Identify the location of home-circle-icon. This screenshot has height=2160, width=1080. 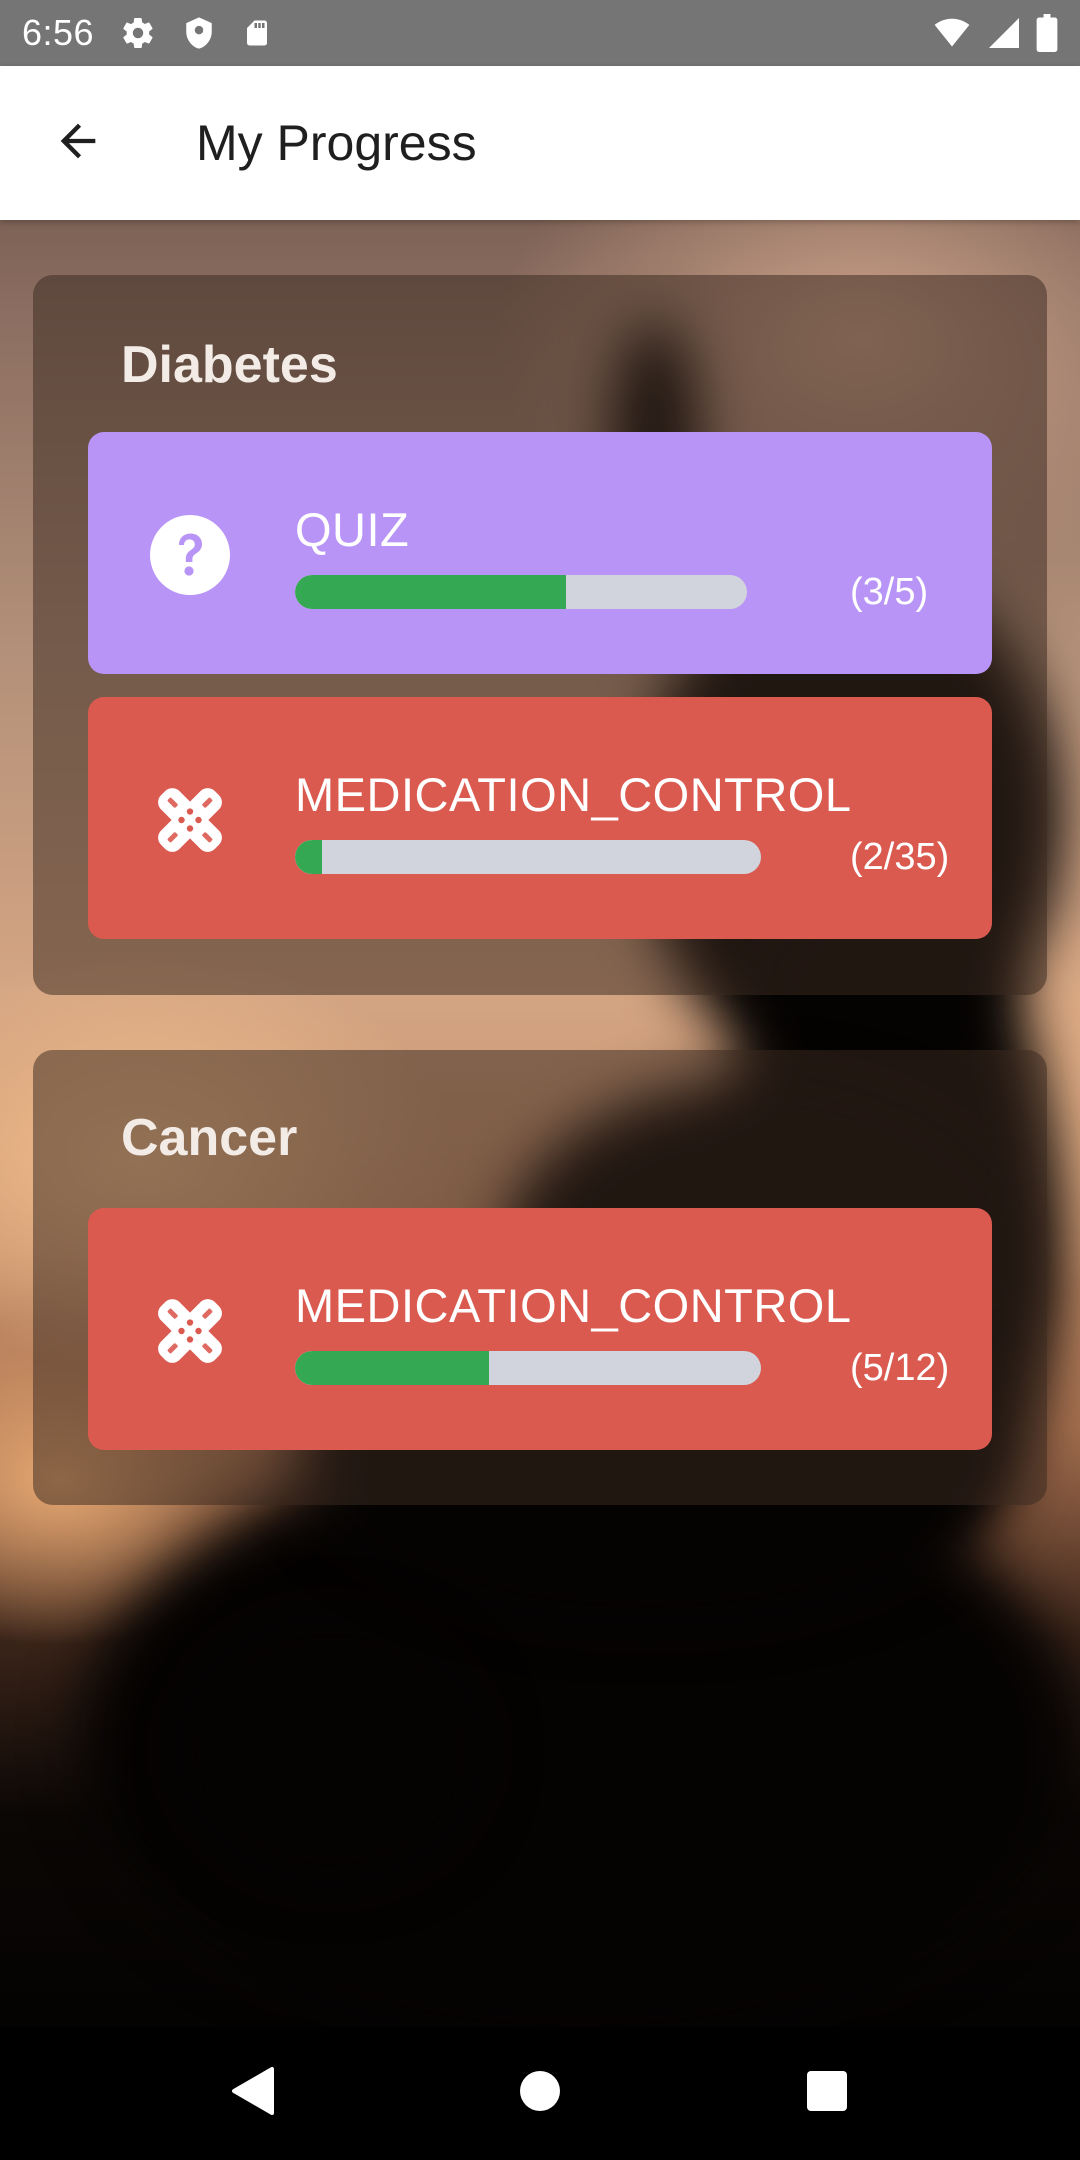
(540, 2093).